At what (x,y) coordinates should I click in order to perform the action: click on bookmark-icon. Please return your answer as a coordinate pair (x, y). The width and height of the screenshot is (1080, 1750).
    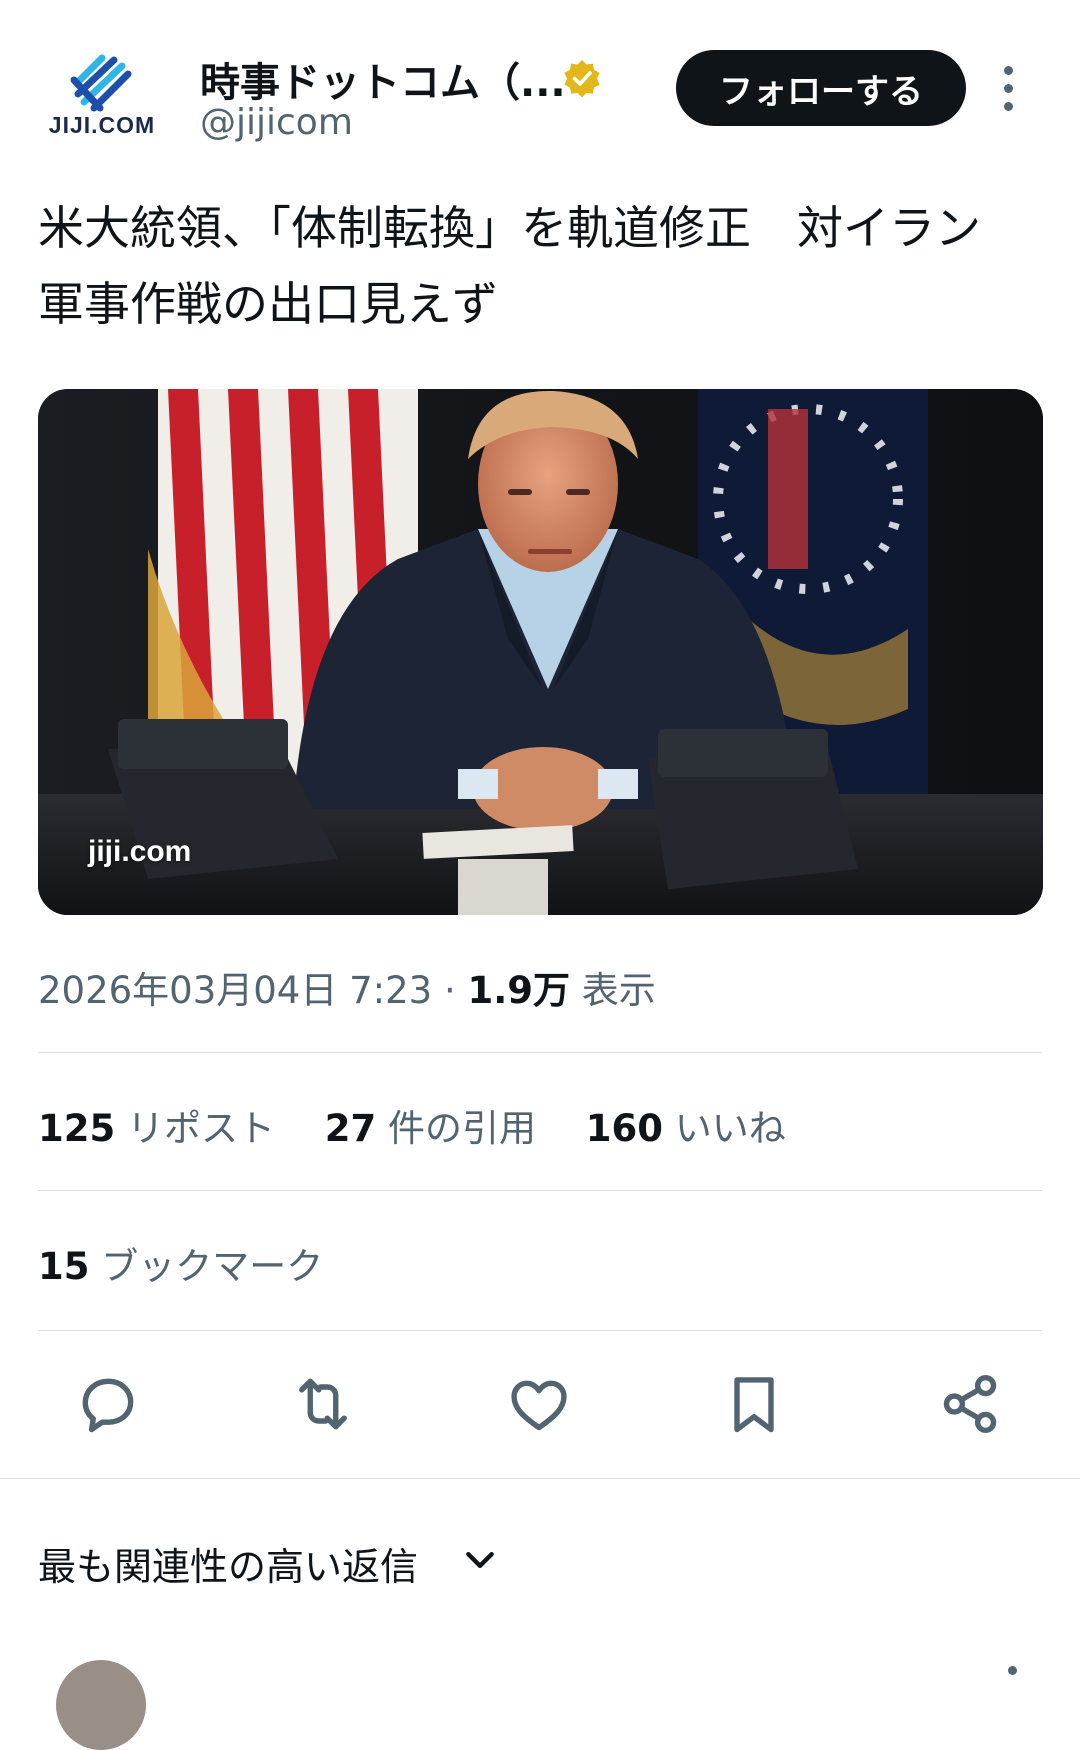
    Looking at the image, I should click on (754, 1405).